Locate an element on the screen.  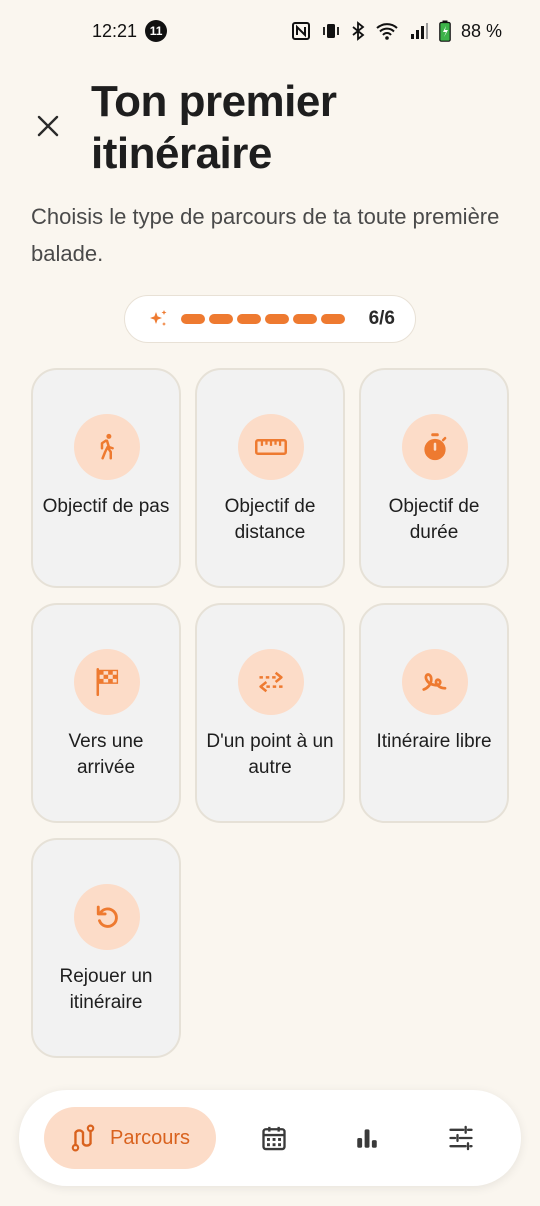
route-type-card-distance: Objectif de distance is located at coordinates (270, 478).